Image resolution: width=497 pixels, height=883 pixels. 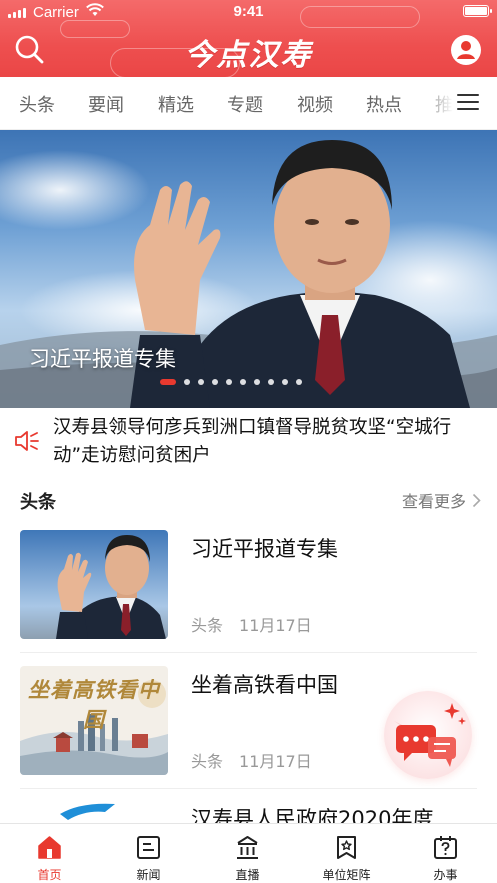 I want to click on tab-unit-matrix: 单位矩阵, so click(x=346, y=853).